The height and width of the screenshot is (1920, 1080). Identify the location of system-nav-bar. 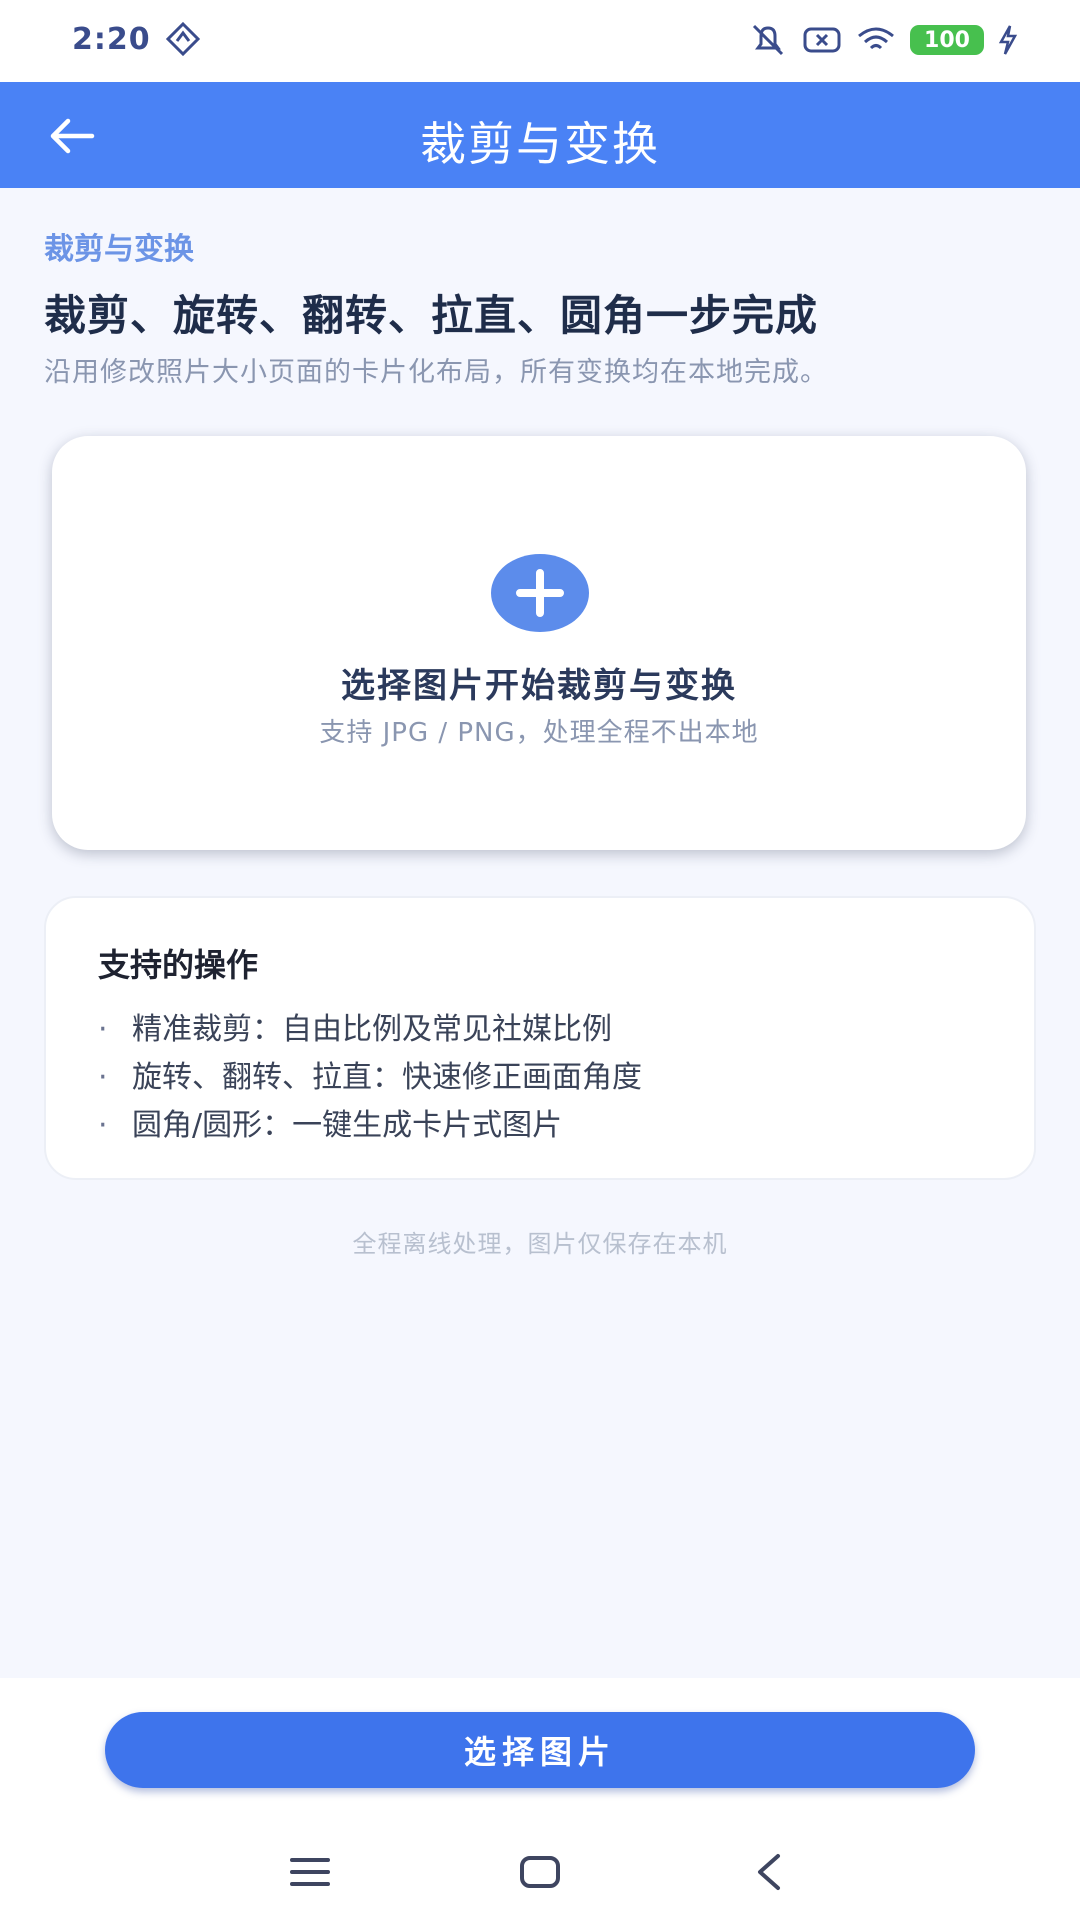
(540, 1868).